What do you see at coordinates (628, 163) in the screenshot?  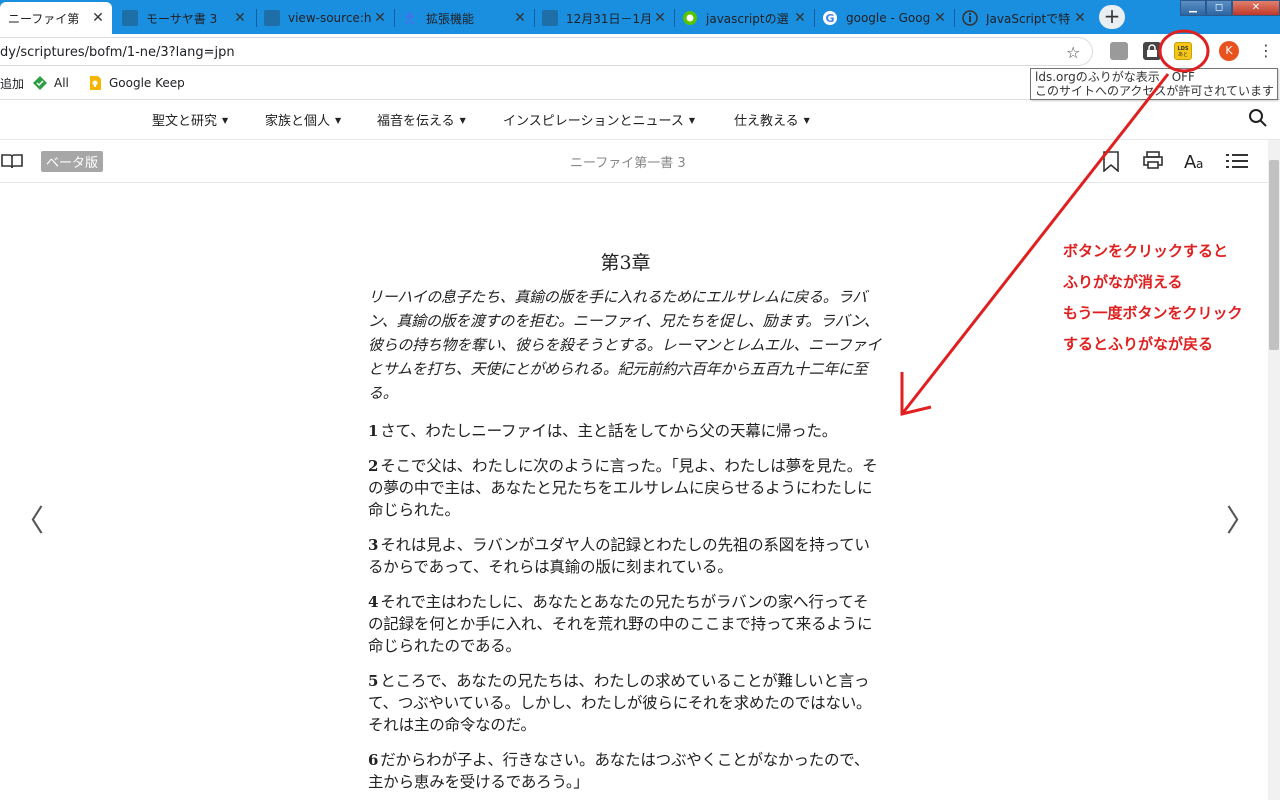 I see `chapter-name: ニーファイ第一書 3` at bounding box center [628, 163].